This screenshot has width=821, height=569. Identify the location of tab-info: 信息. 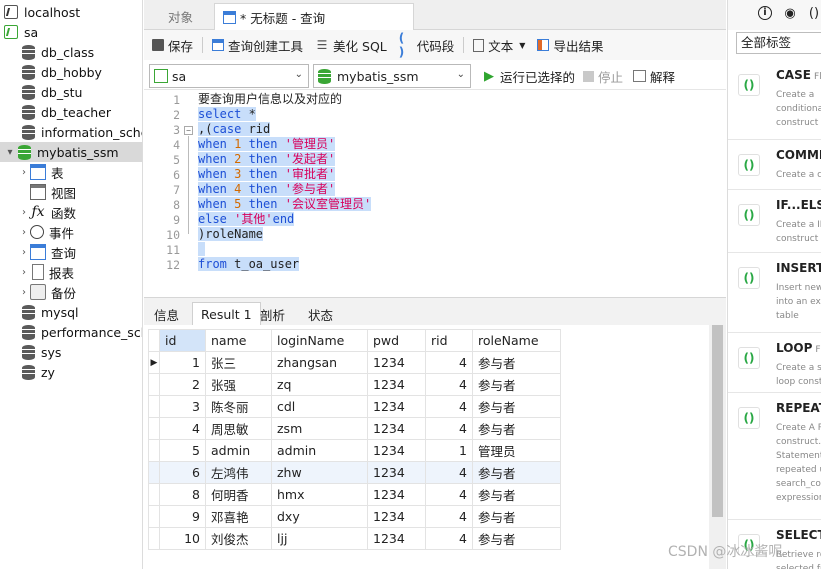
(166, 314).